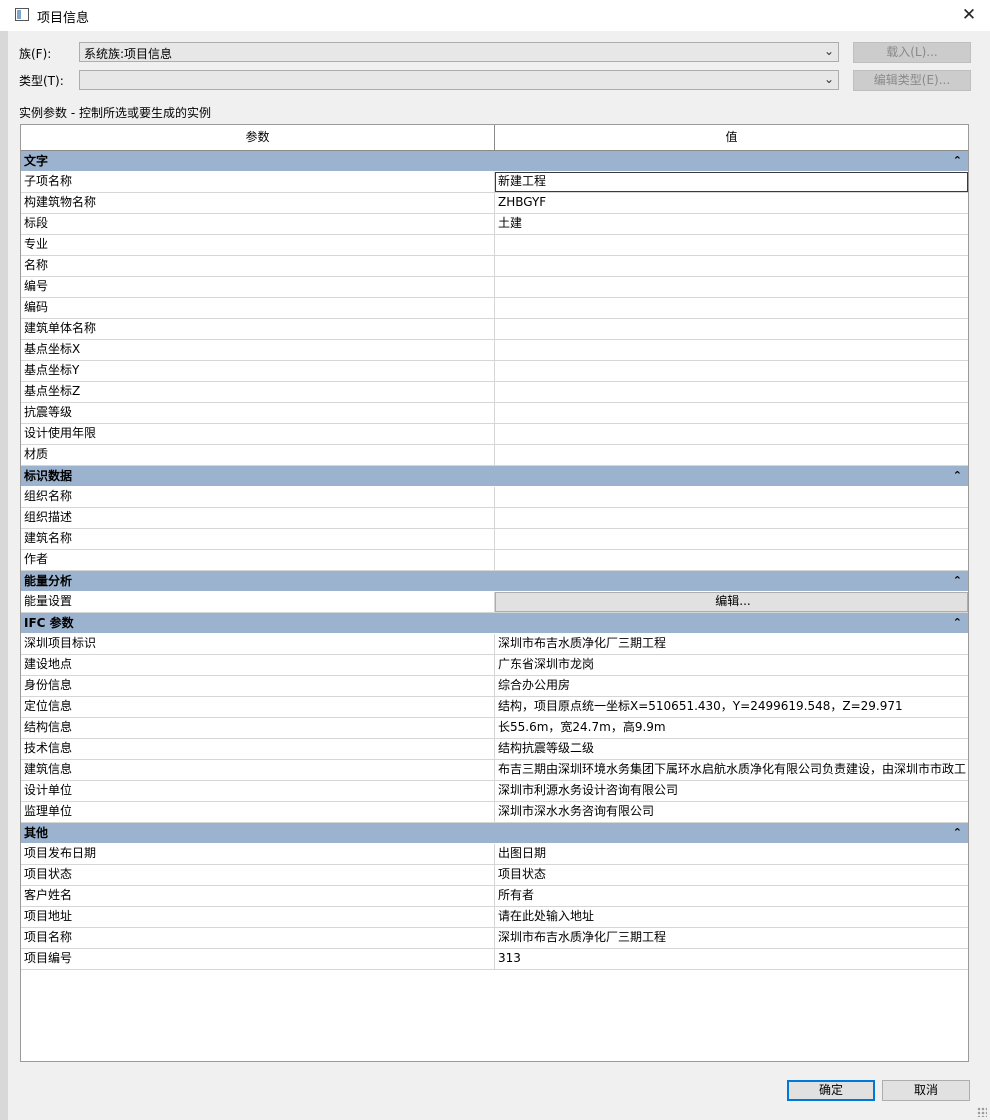 The image size is (990, 1120). Describe the element at coordinates (36, 161) in the screenshot. I see `group-title: 文字` at that location.